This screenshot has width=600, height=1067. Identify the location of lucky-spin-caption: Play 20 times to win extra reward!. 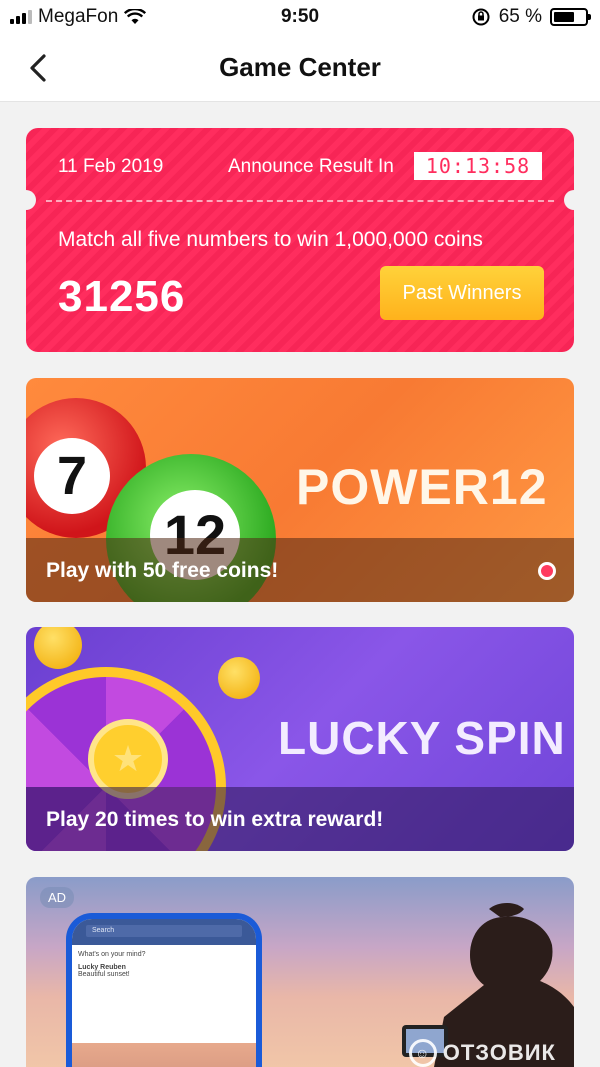
(215, 819).